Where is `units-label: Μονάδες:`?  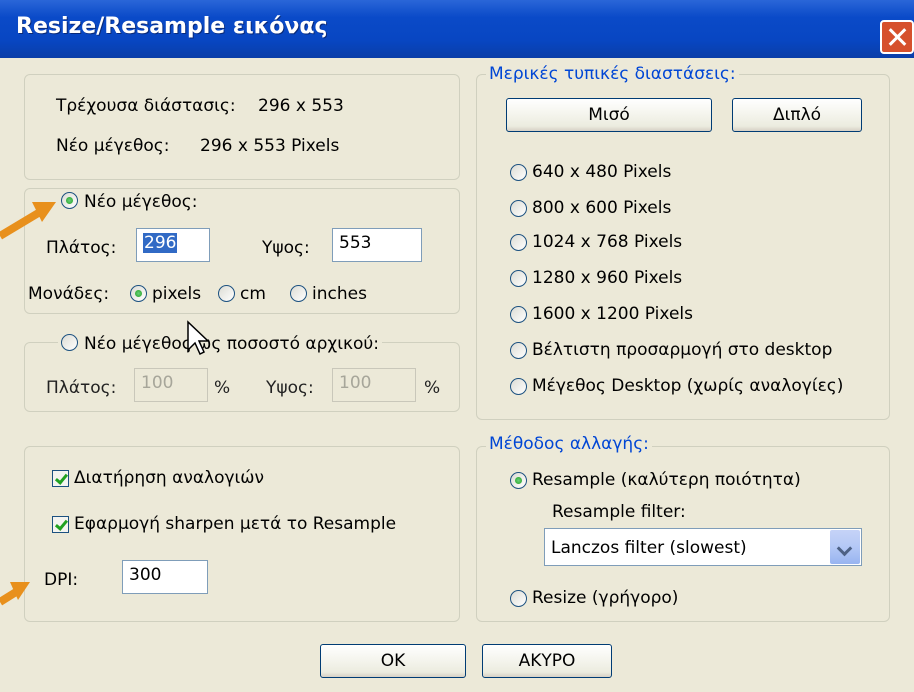 units-label: Μονάδες: is located at coordinates (69, 294).